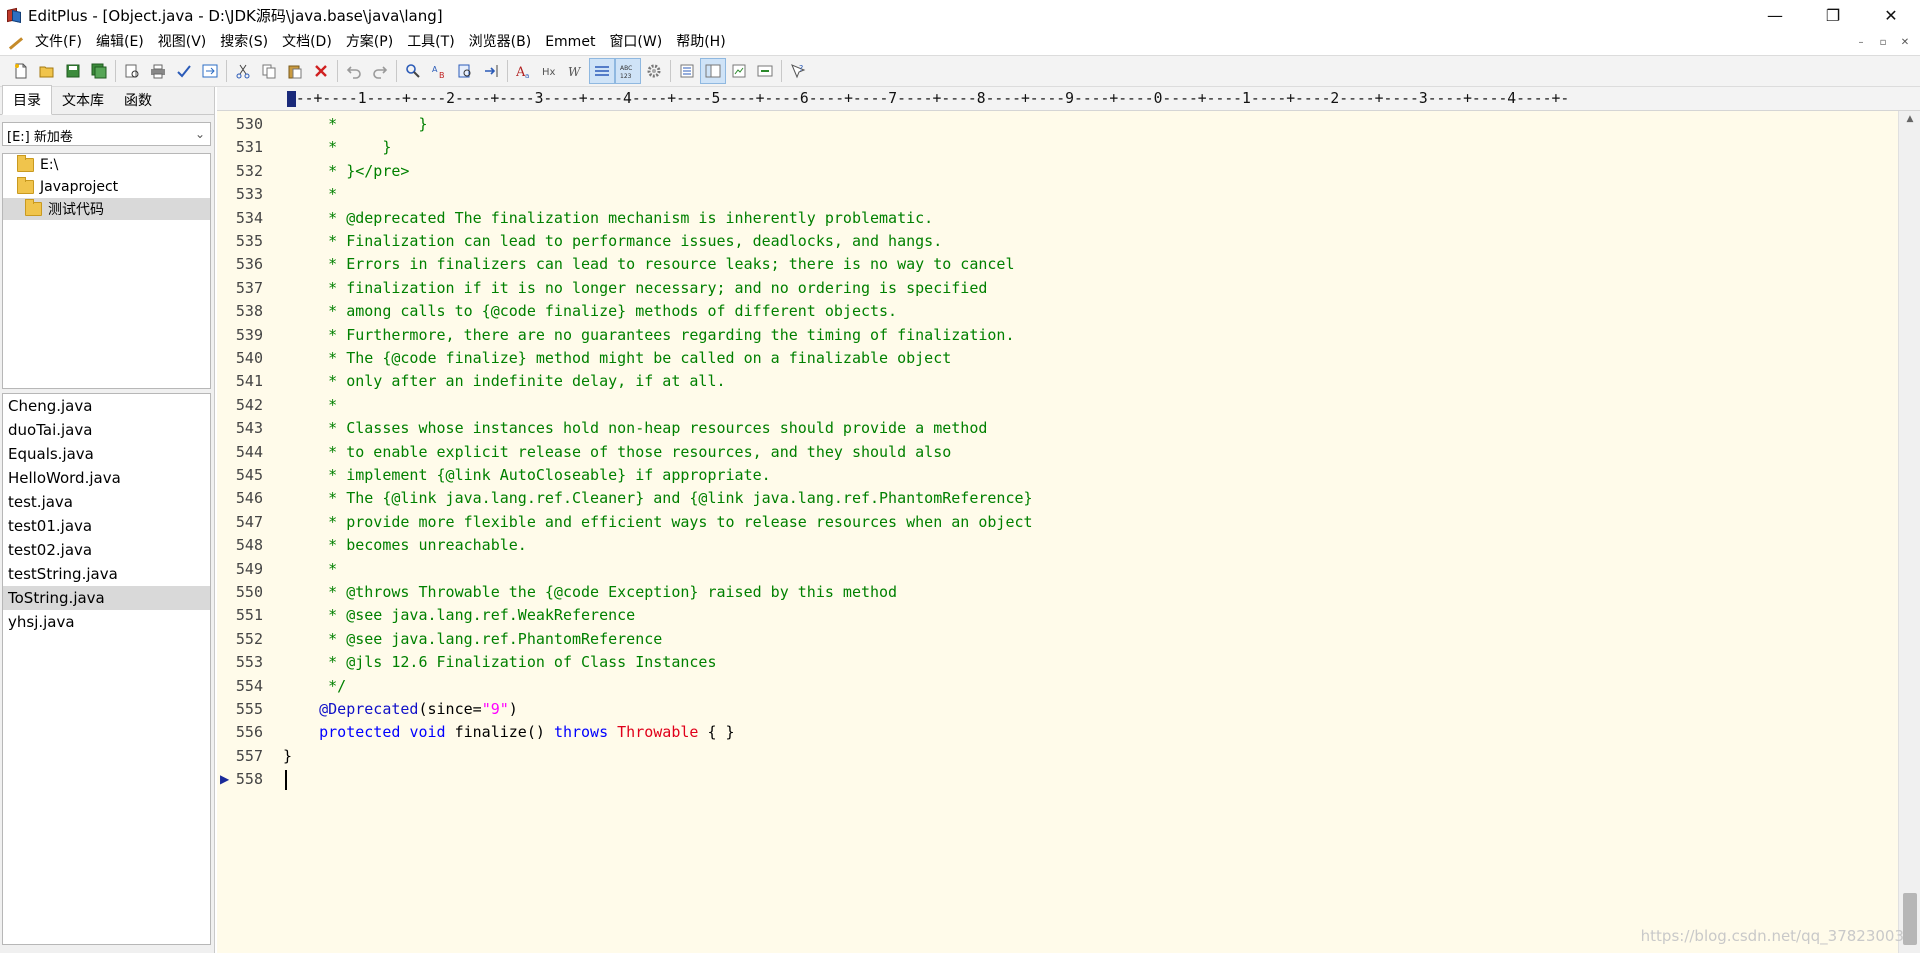 The image size is (1920, 953). I want to click on file-item-selected: ToString.java, so click(106, 598).